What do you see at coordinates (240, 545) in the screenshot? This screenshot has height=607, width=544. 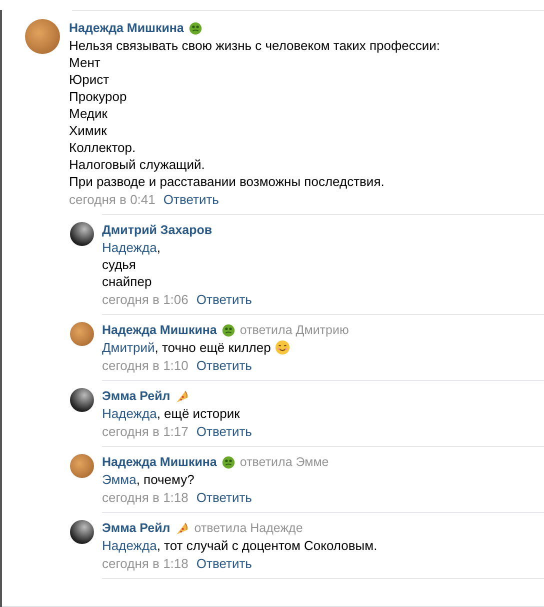 I see `comment-text: Надежда, тот случай с доцентом Соколовым.` at bounding box center [240, 545].